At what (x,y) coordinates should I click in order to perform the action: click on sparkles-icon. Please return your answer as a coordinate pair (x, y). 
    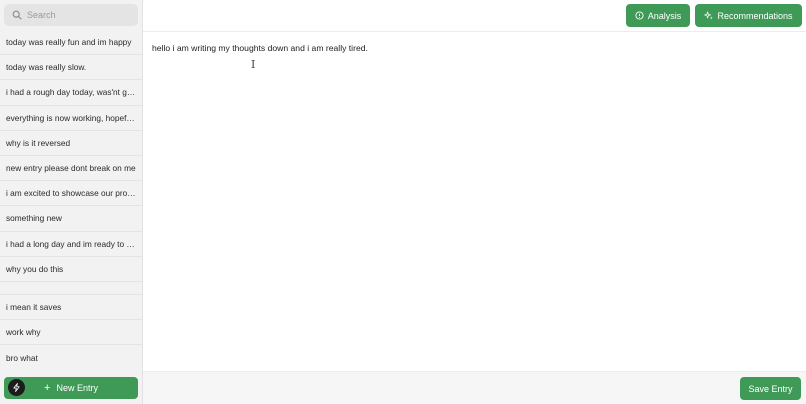
    Looking at the image, I should click on (709, 15).